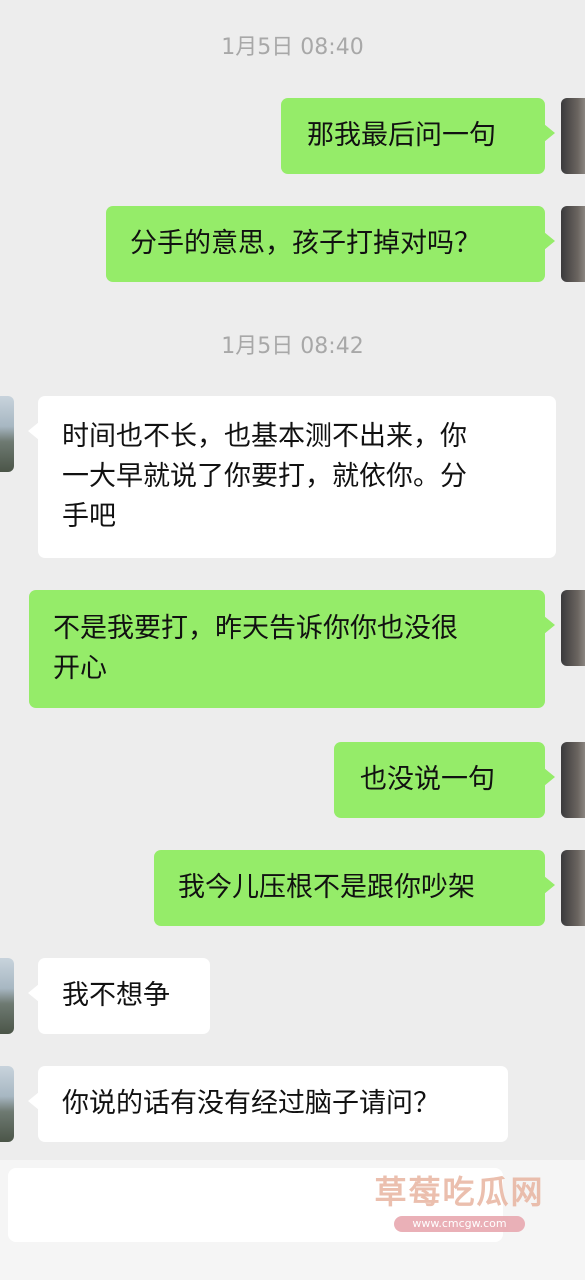  I want to click on my-message-bubble: 不是我要打，昨天告诉你你也没很 开心, so click(292, 649).